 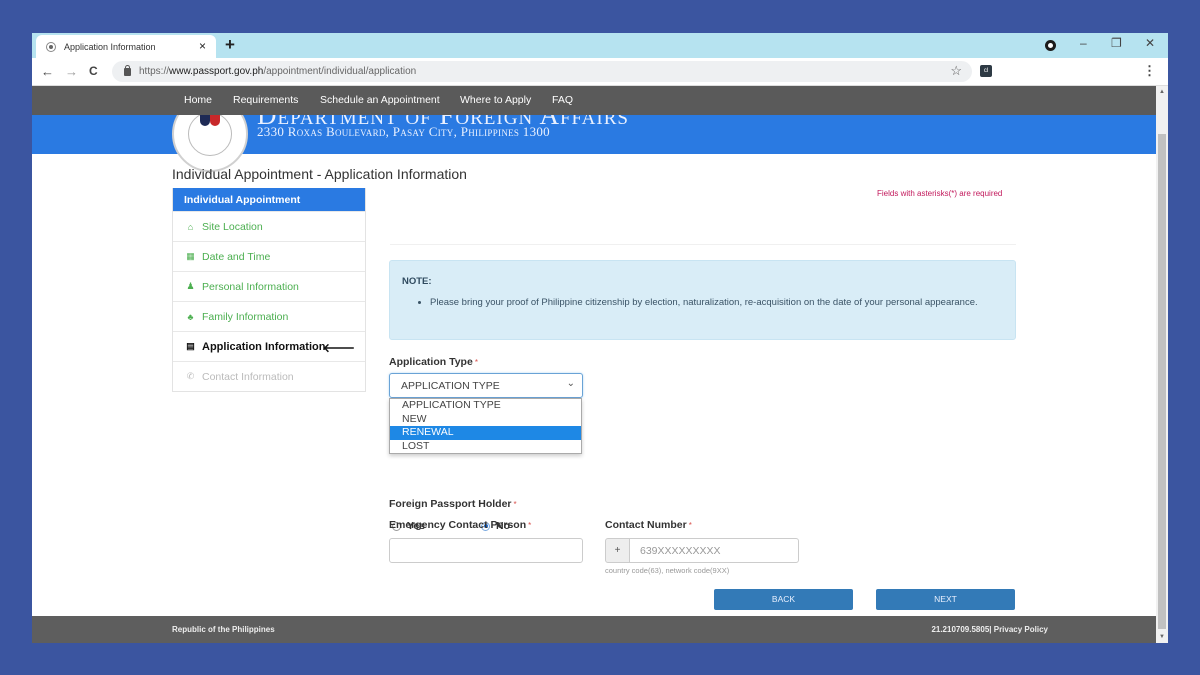 What do you see at coordinates (245, 316) in the screenshot?
I see `sidebar-item-label: Family Information` at bounding box center [245, 316].